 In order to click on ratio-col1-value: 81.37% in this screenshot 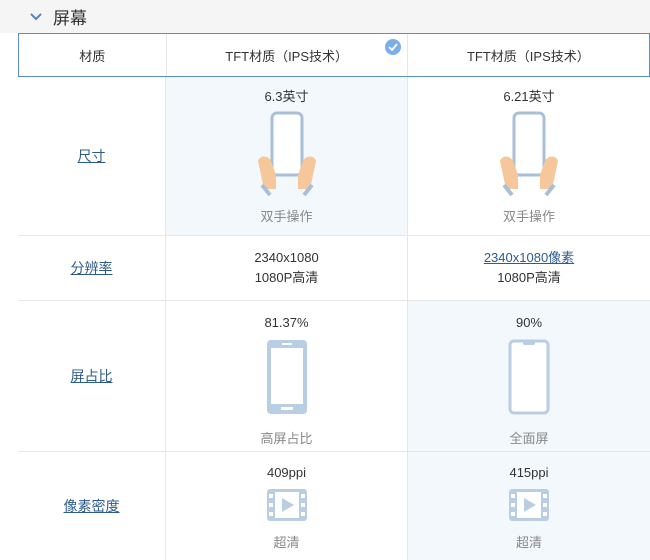, I will do `click(286, 322)`.